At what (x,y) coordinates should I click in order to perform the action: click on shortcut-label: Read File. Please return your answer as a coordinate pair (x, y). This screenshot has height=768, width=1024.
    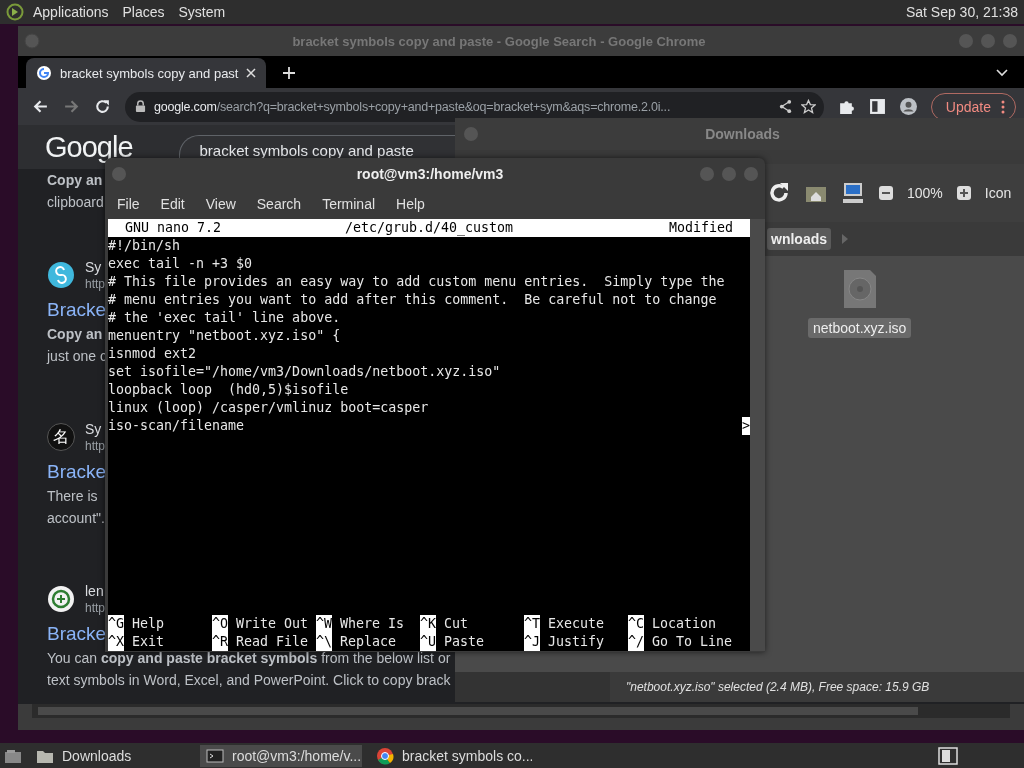
    Looking at the image, I should click on (272, 642).